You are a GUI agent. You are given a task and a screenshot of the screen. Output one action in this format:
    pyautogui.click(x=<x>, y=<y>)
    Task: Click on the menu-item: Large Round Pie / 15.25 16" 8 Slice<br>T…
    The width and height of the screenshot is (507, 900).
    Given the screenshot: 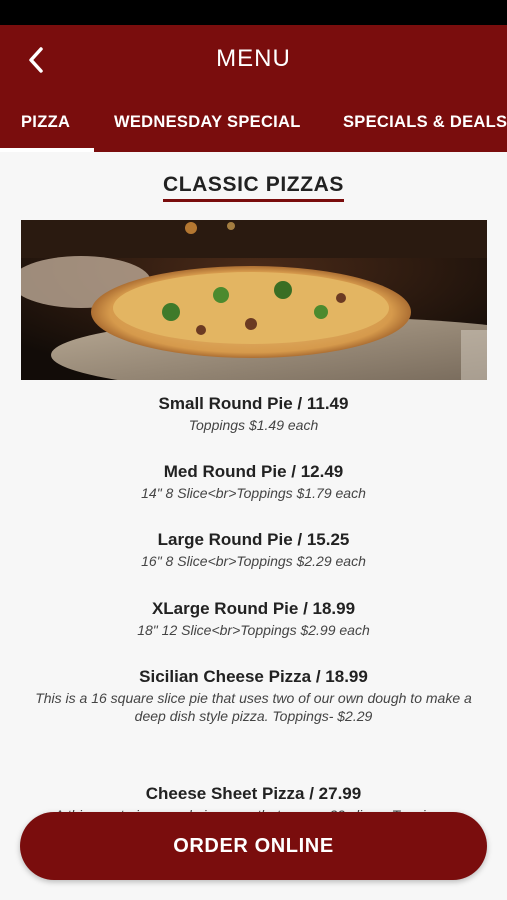 What is the action you would take?
    pyautogui.click(x=253, y=549)
    